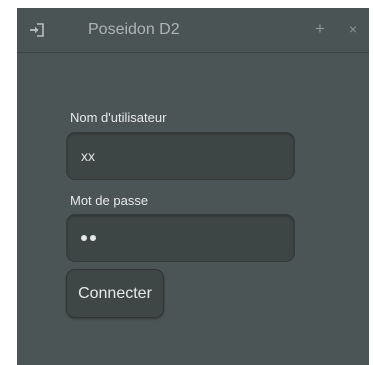 This screenshot has height=365, width=373. What do you see at coordinates (193, 30) in the screenshot?
I see `window-titlebar: Poseidon D2 + ×` at bounding box center [193, 30].